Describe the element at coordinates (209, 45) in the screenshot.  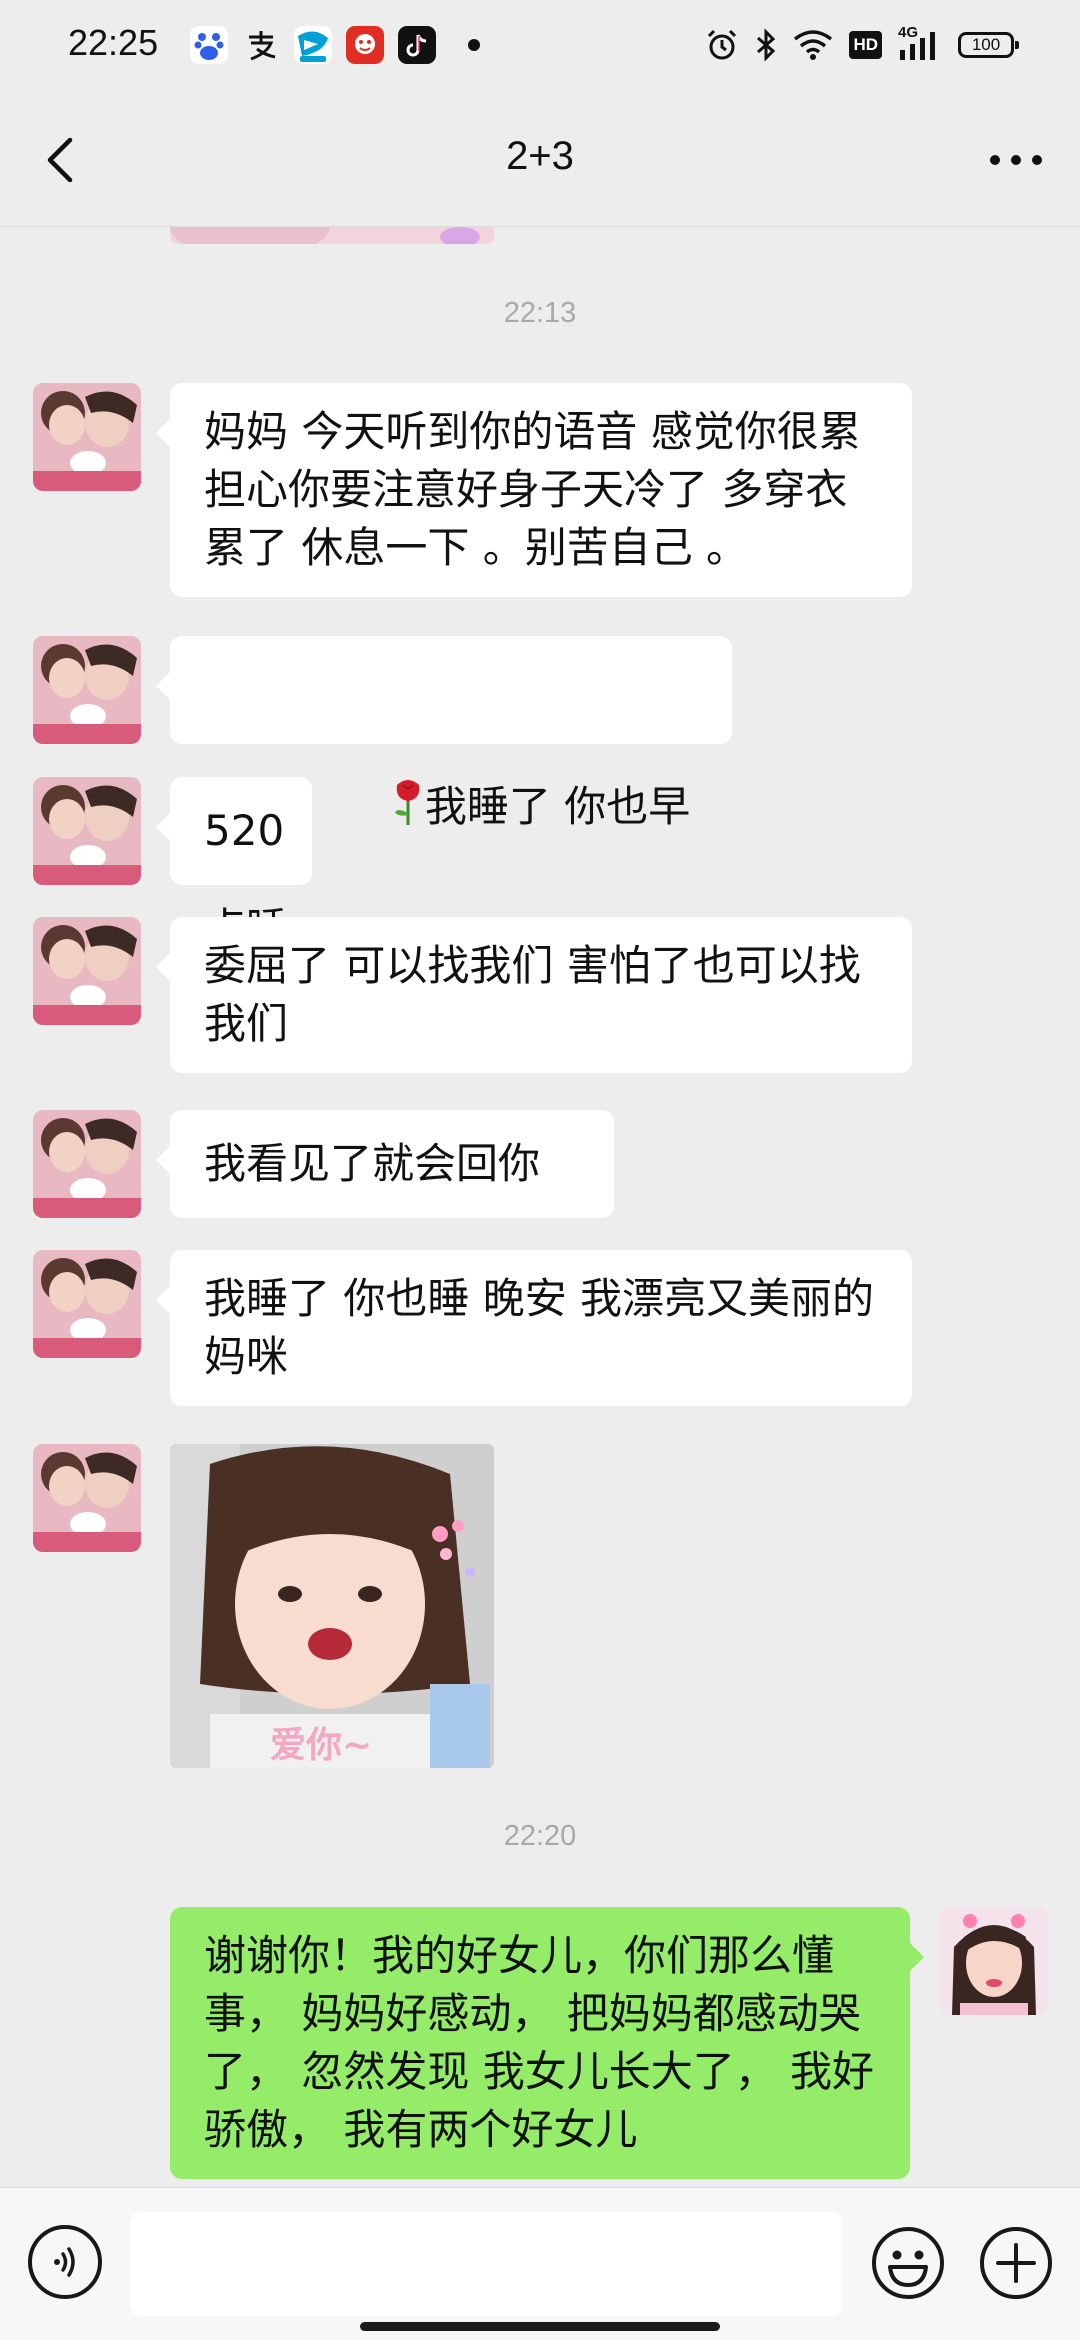
I see `baidu-icon` at that location.